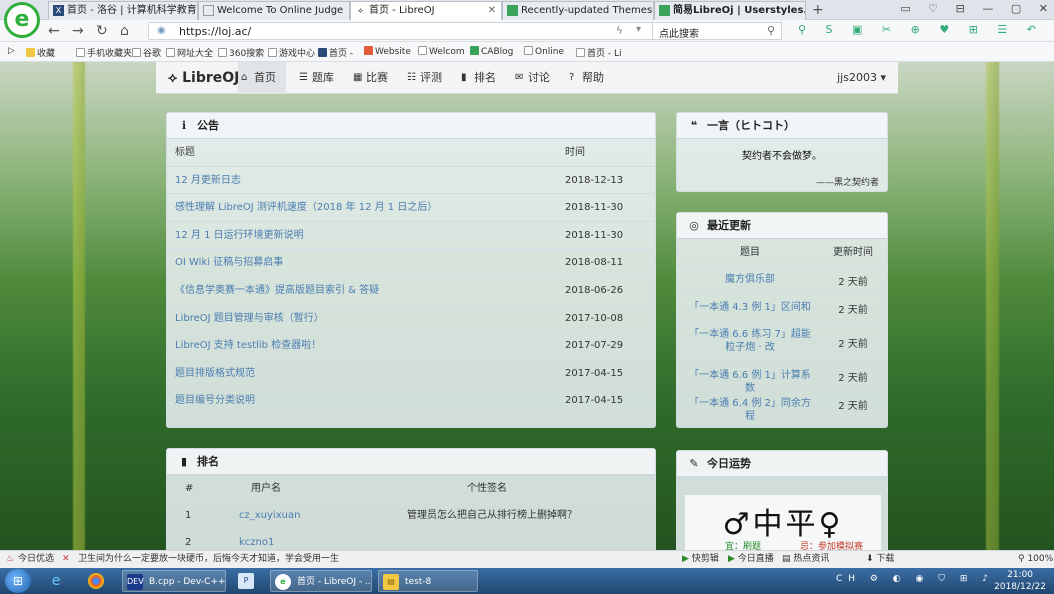 The width and height of the screenshot is (1054, 594). What do you see at coordinates (322, 52) in the screenshot?
I see `luogu-icon` at bounding box center [322, 52].